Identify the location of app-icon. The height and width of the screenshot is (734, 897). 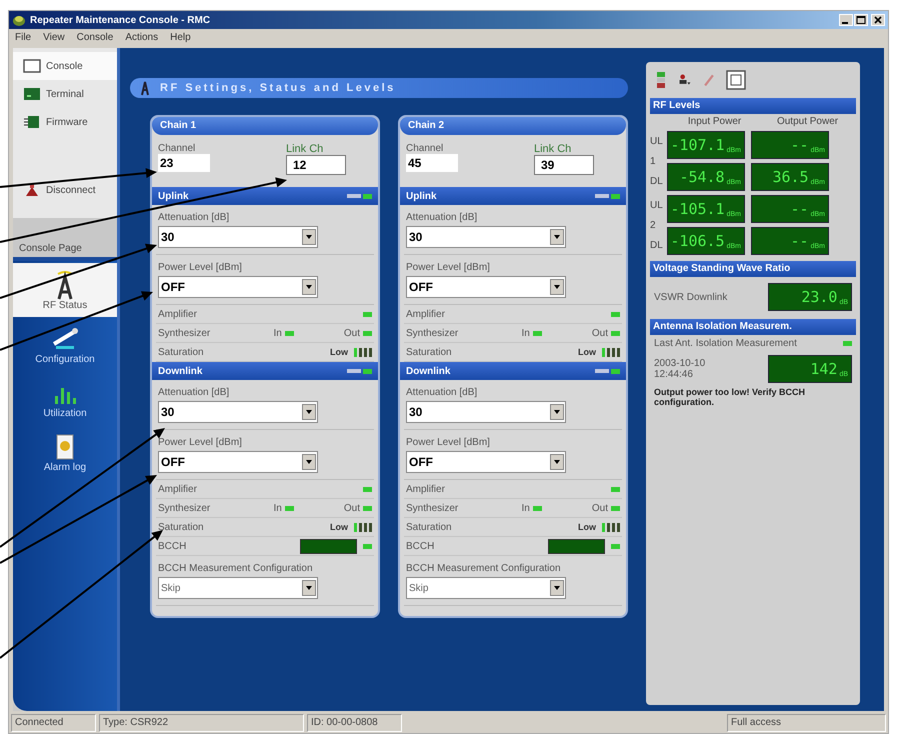
(19, 20).